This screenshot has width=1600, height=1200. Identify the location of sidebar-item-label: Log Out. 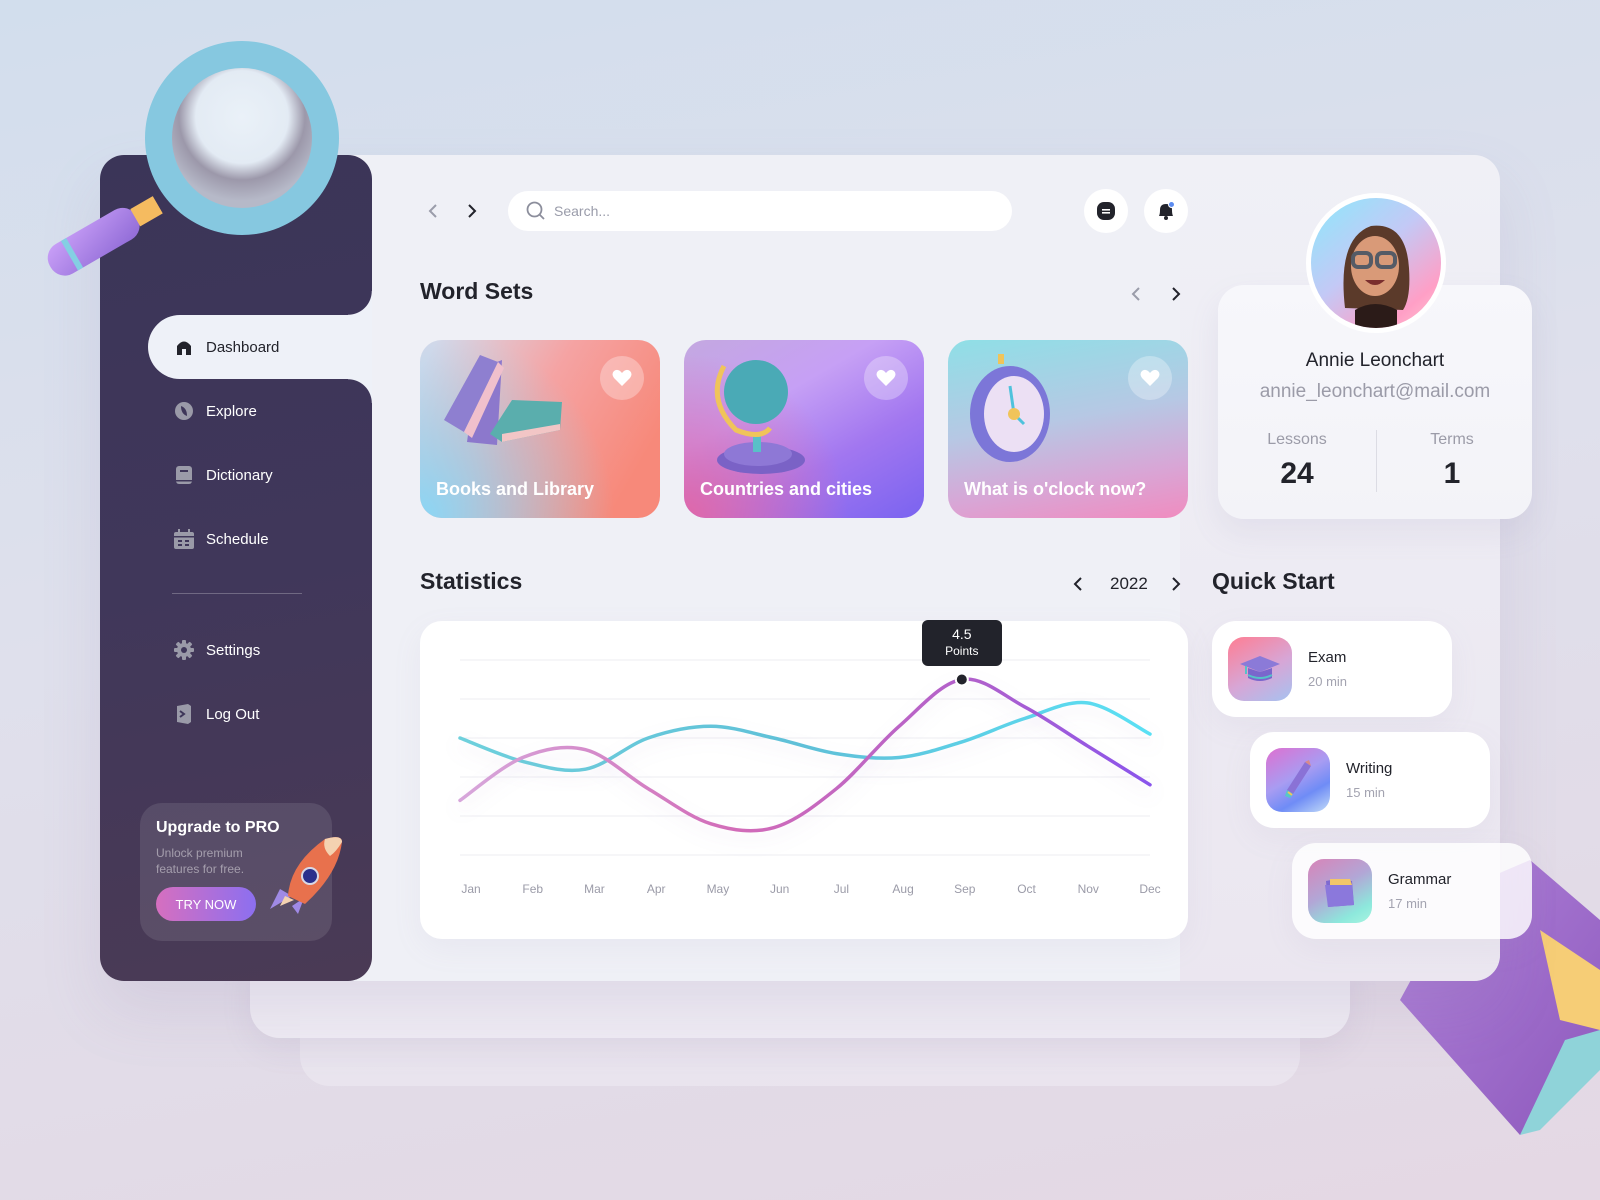
(233, 714).